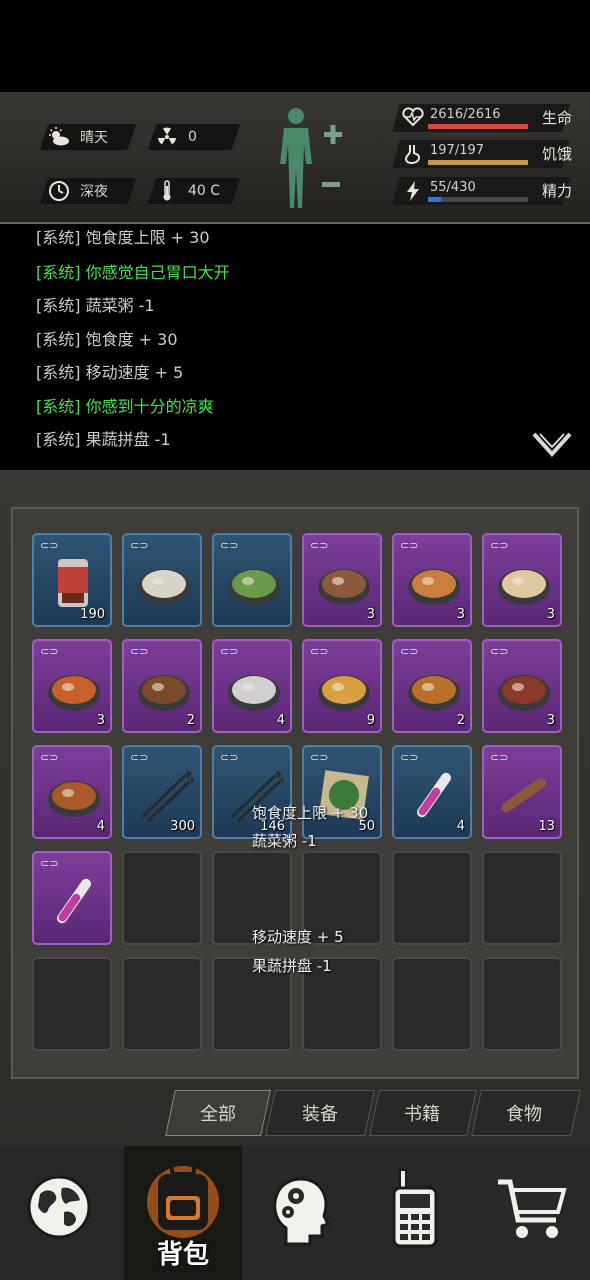  I want to click on nav-radio, so click(415, 1213).